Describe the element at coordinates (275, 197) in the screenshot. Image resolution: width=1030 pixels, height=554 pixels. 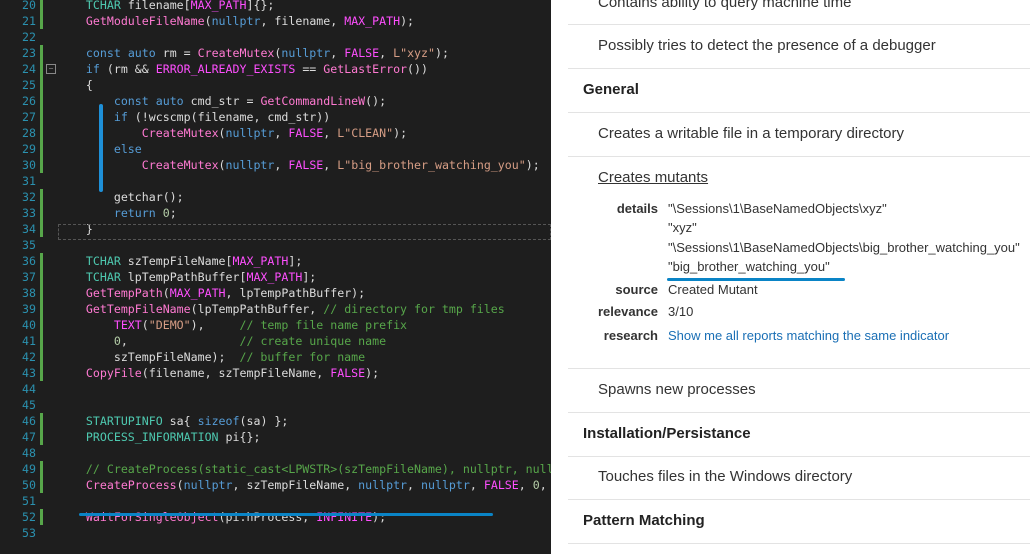
I see `code-line: 32 getchar();` at that location.